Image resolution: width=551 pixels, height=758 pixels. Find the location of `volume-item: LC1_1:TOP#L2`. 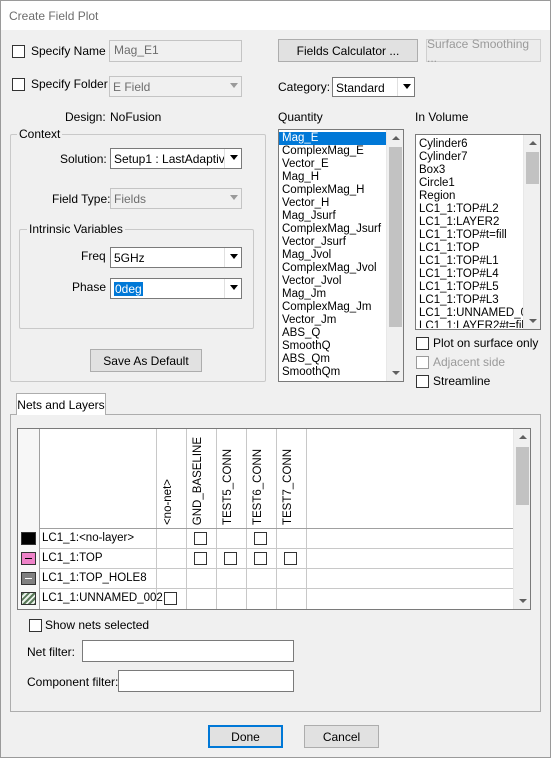

volume-item: LC1_1:TOP#L2 is located at coordinates (470, 209).